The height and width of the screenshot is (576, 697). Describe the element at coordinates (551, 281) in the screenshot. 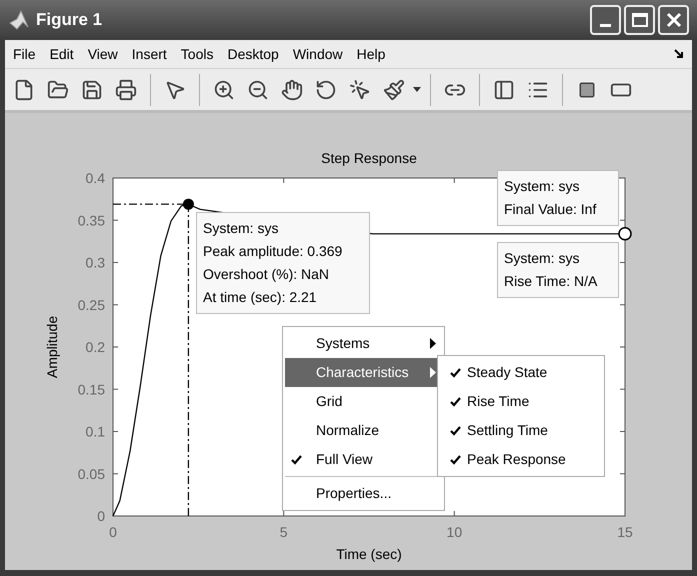

I see `datatip-text: Rise Time: N/A` at that location.